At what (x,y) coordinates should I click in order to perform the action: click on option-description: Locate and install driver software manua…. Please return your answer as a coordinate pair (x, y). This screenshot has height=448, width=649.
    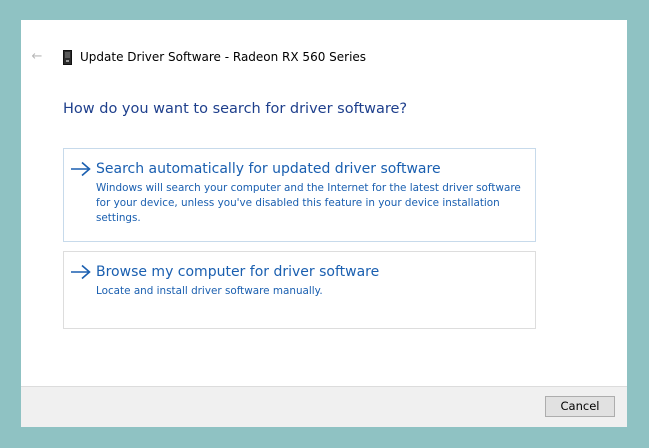
    Looking at the image, I should click on (209, 291).